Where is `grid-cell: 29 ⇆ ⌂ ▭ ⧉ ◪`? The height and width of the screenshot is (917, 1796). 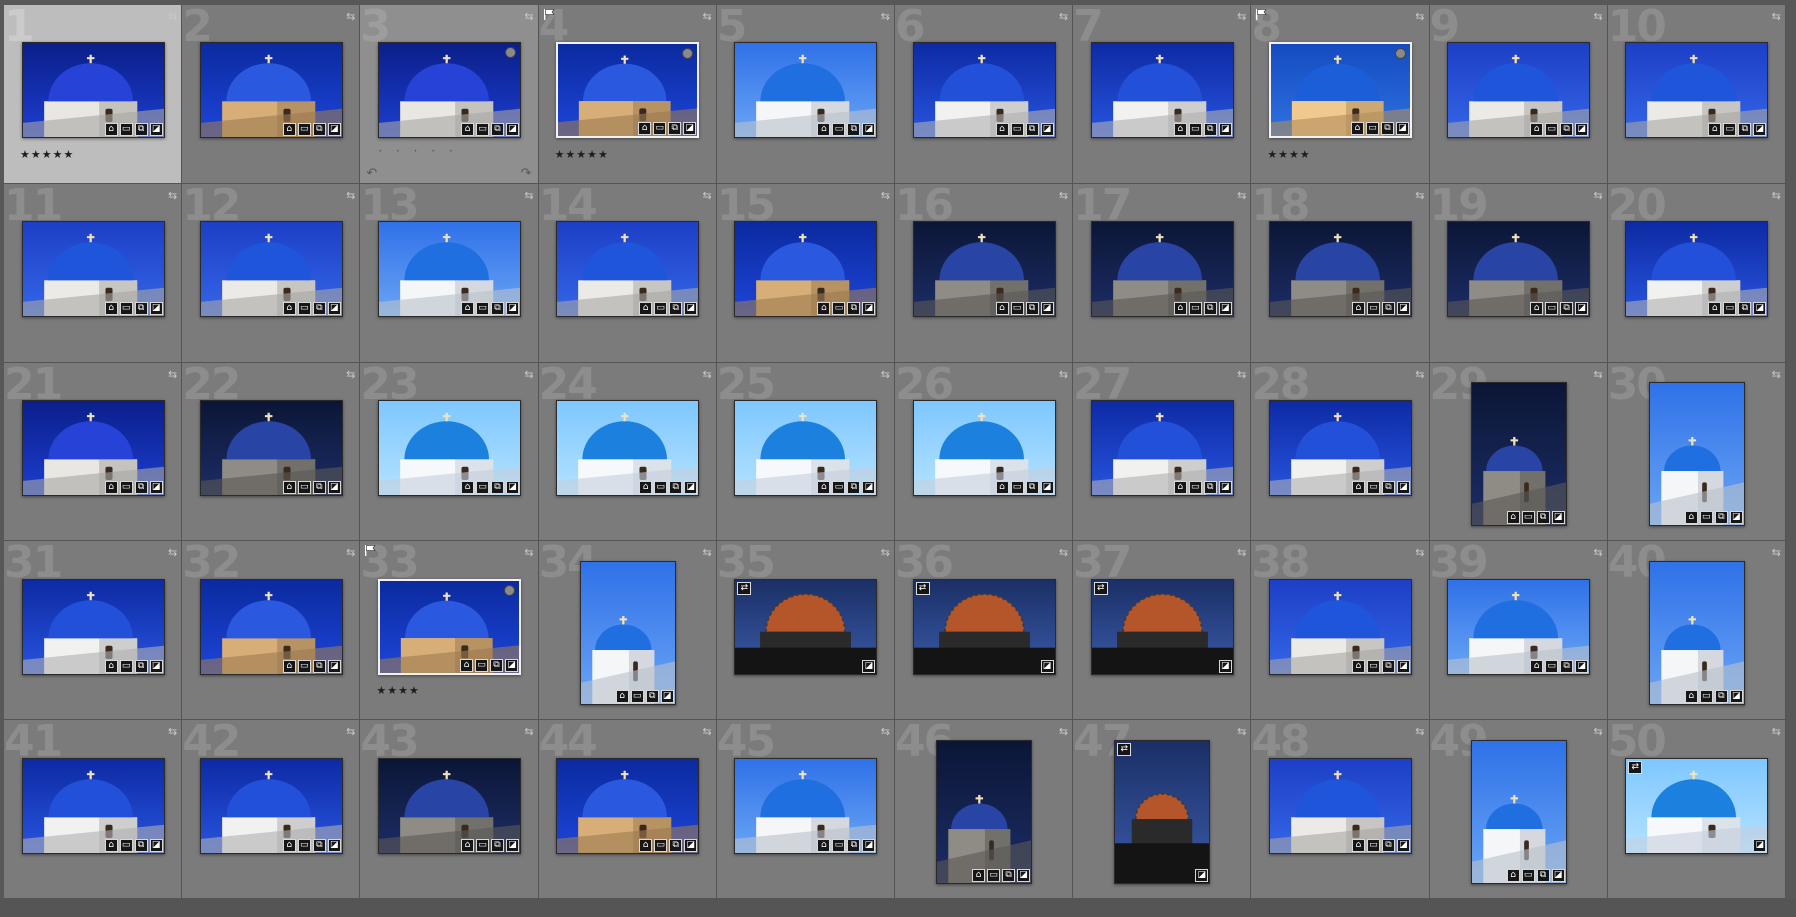 grid-cell: 29 ⇆ ⌂ ▭ ⧉ ◪ is located at coordinates (1518, 452).